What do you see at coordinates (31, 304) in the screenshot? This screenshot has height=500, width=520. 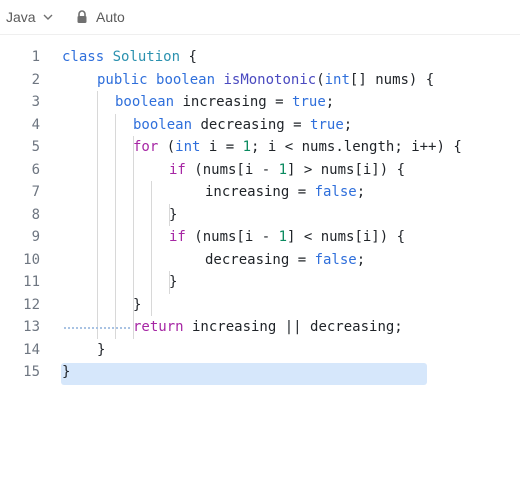 I see `line-number: 12` at bounding box center [31, 304].